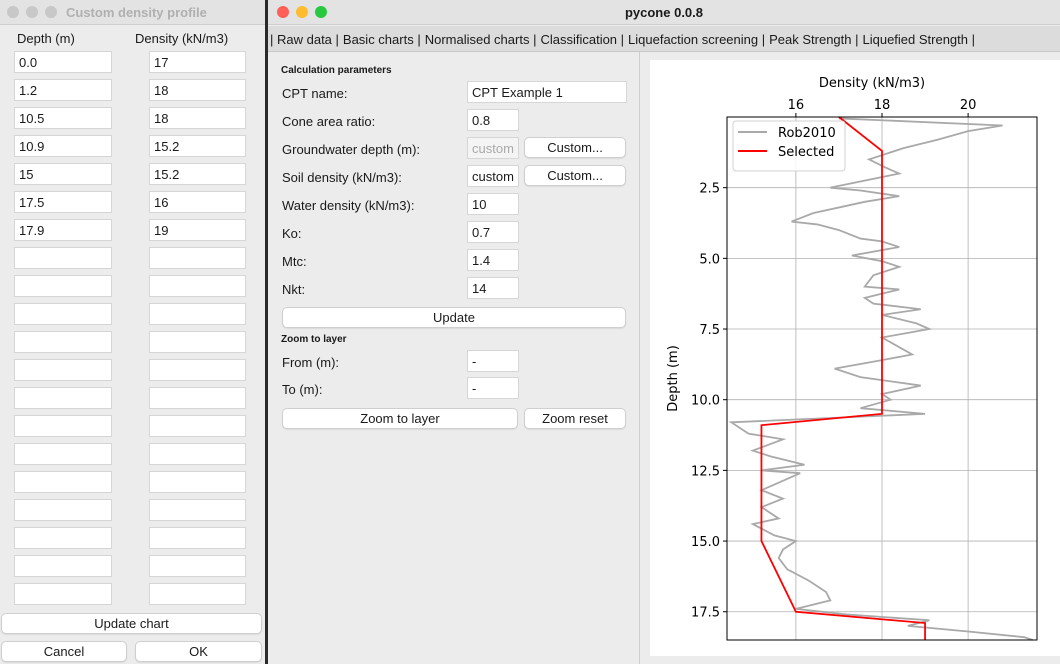 The width and height of the screenshot is (1060, 664). What do you see at coordinates (493, 204) in the screenshot?
I see `field-input: 10` at bounding box center [493, 204].